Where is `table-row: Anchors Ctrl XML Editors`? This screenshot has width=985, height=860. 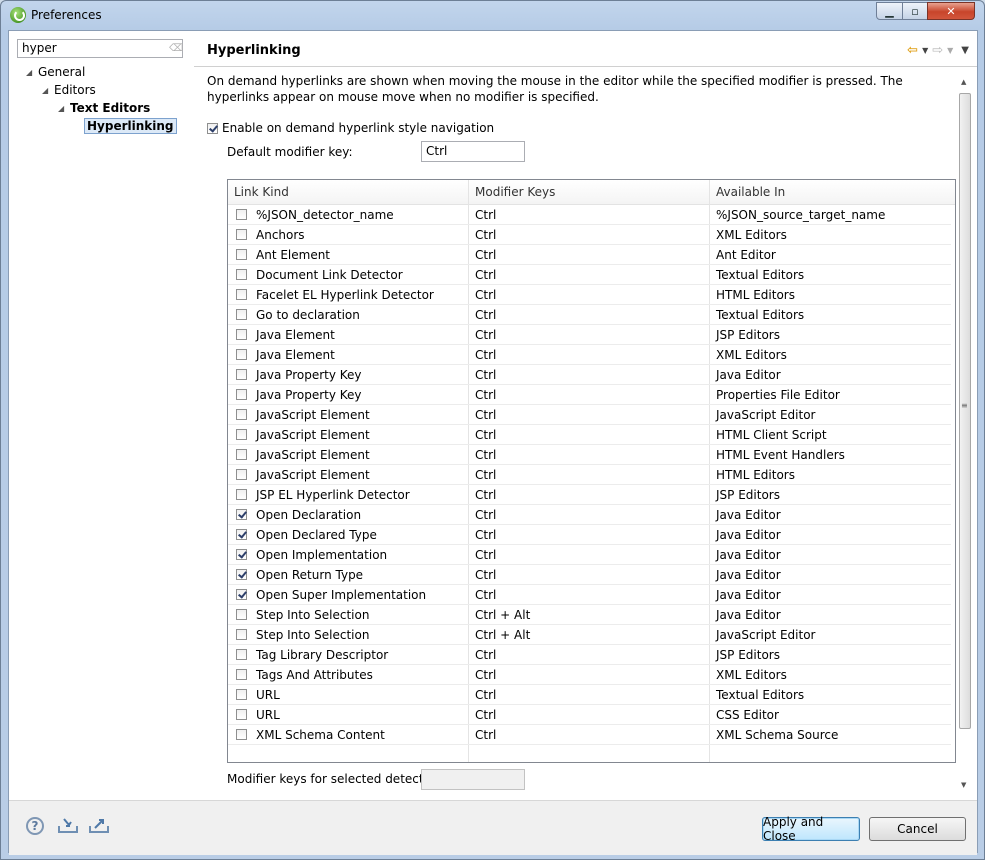
table-row: Anchors Ctrl XML Editors is located at coordinates (589, 235).